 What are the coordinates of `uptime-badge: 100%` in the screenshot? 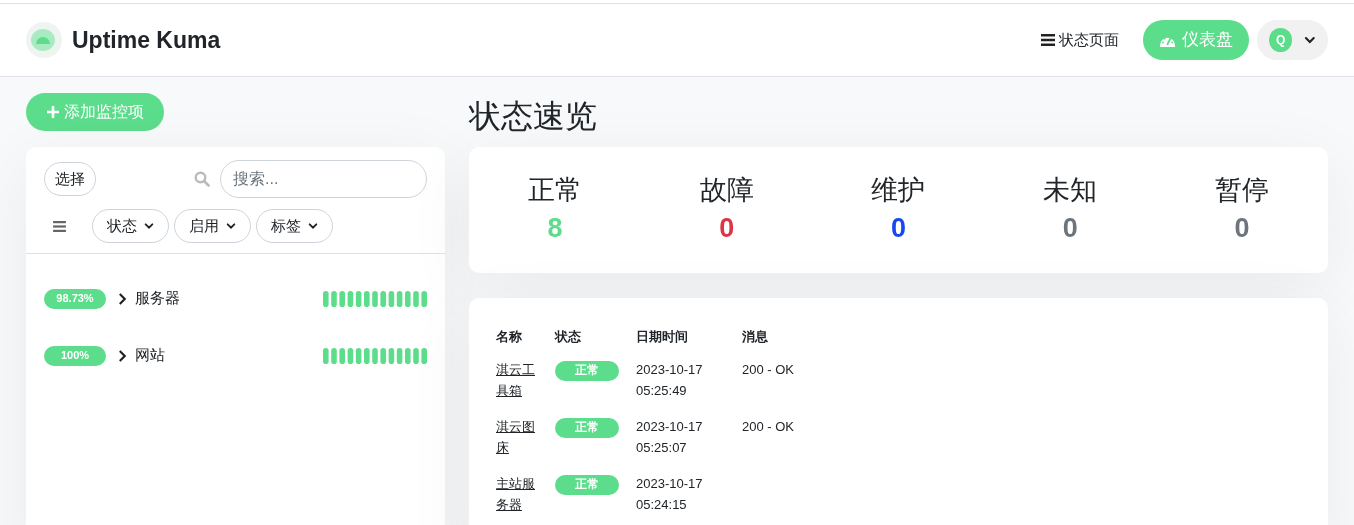 It's located at (75, 355).